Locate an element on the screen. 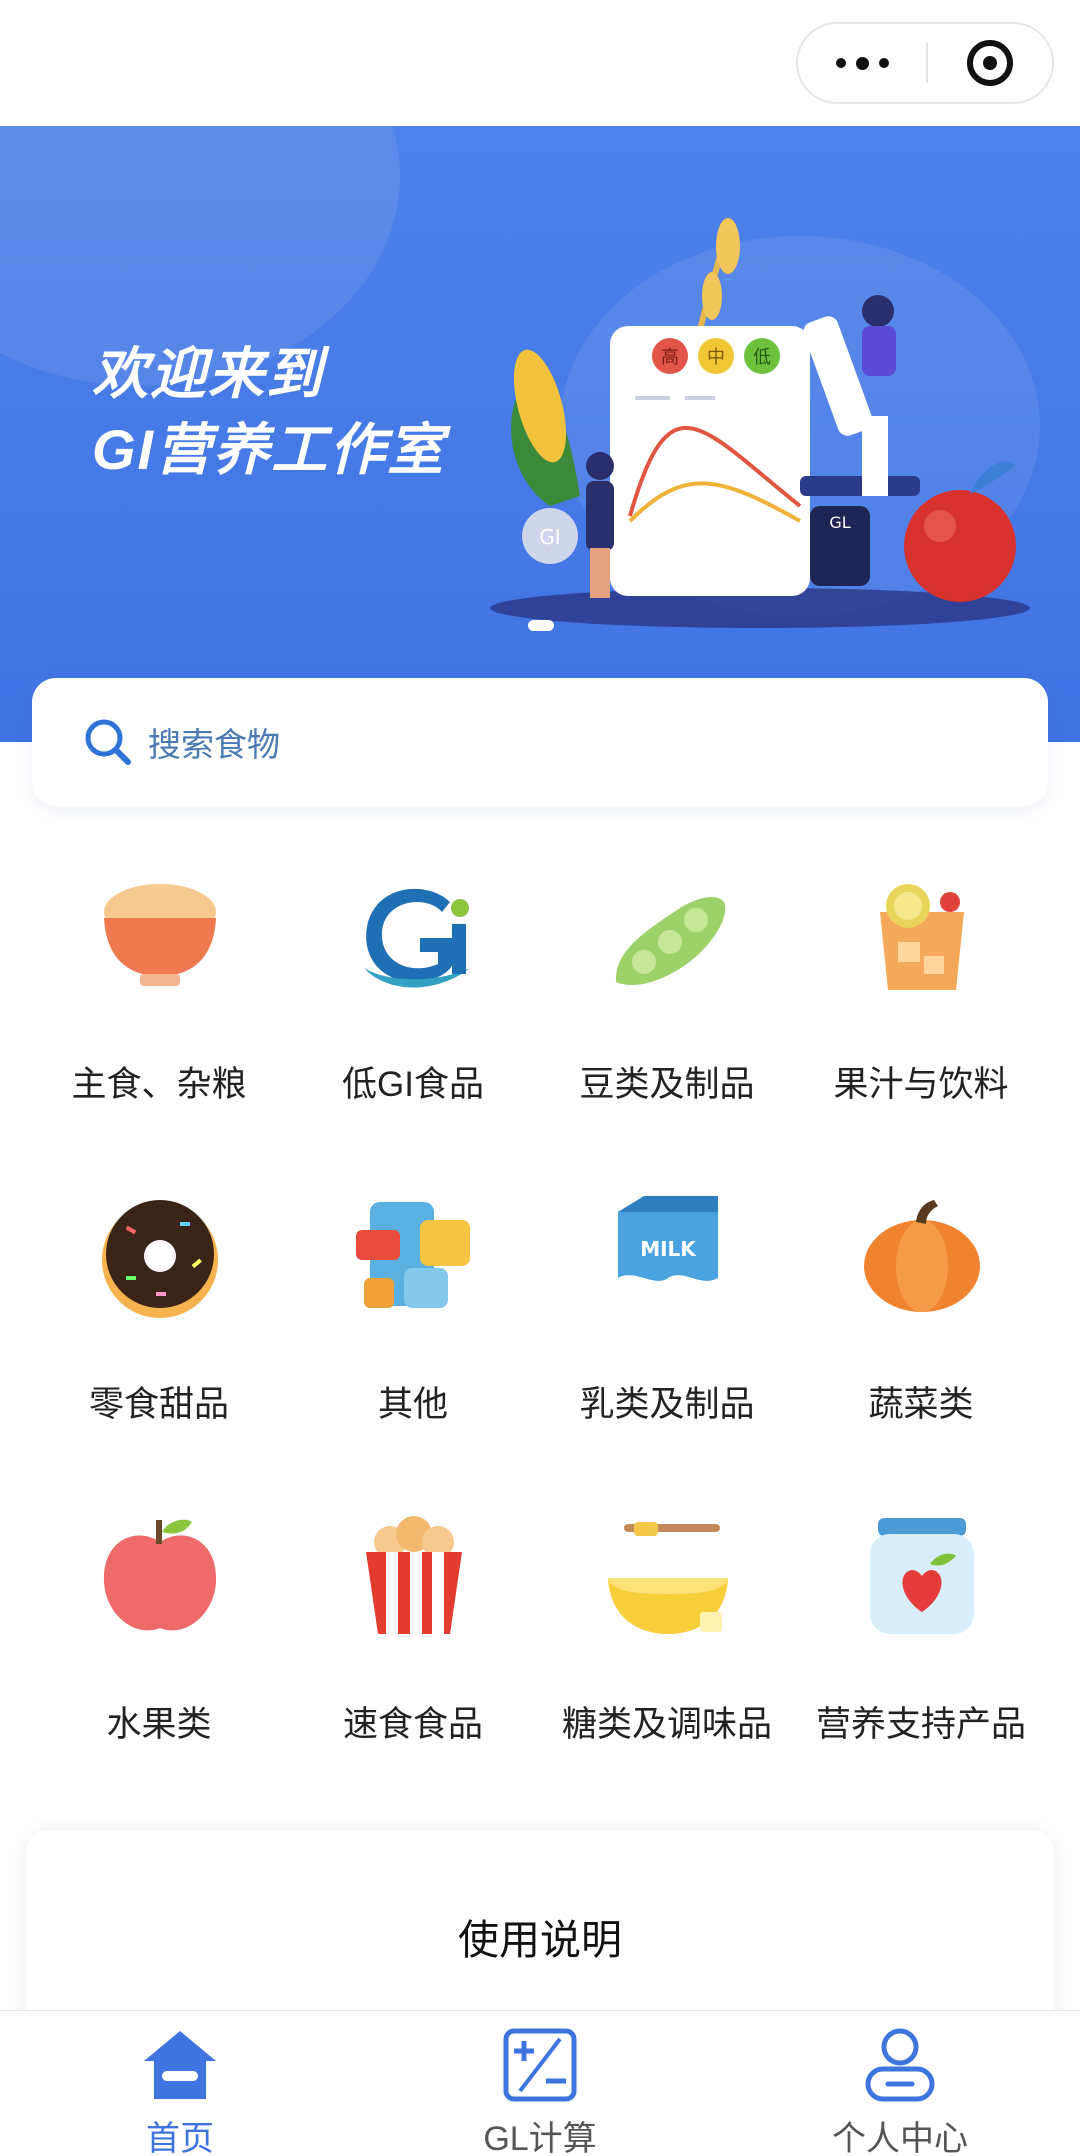 This screenshot has height=2156, width=1080. top-bar is located at coordinates (540, 63).